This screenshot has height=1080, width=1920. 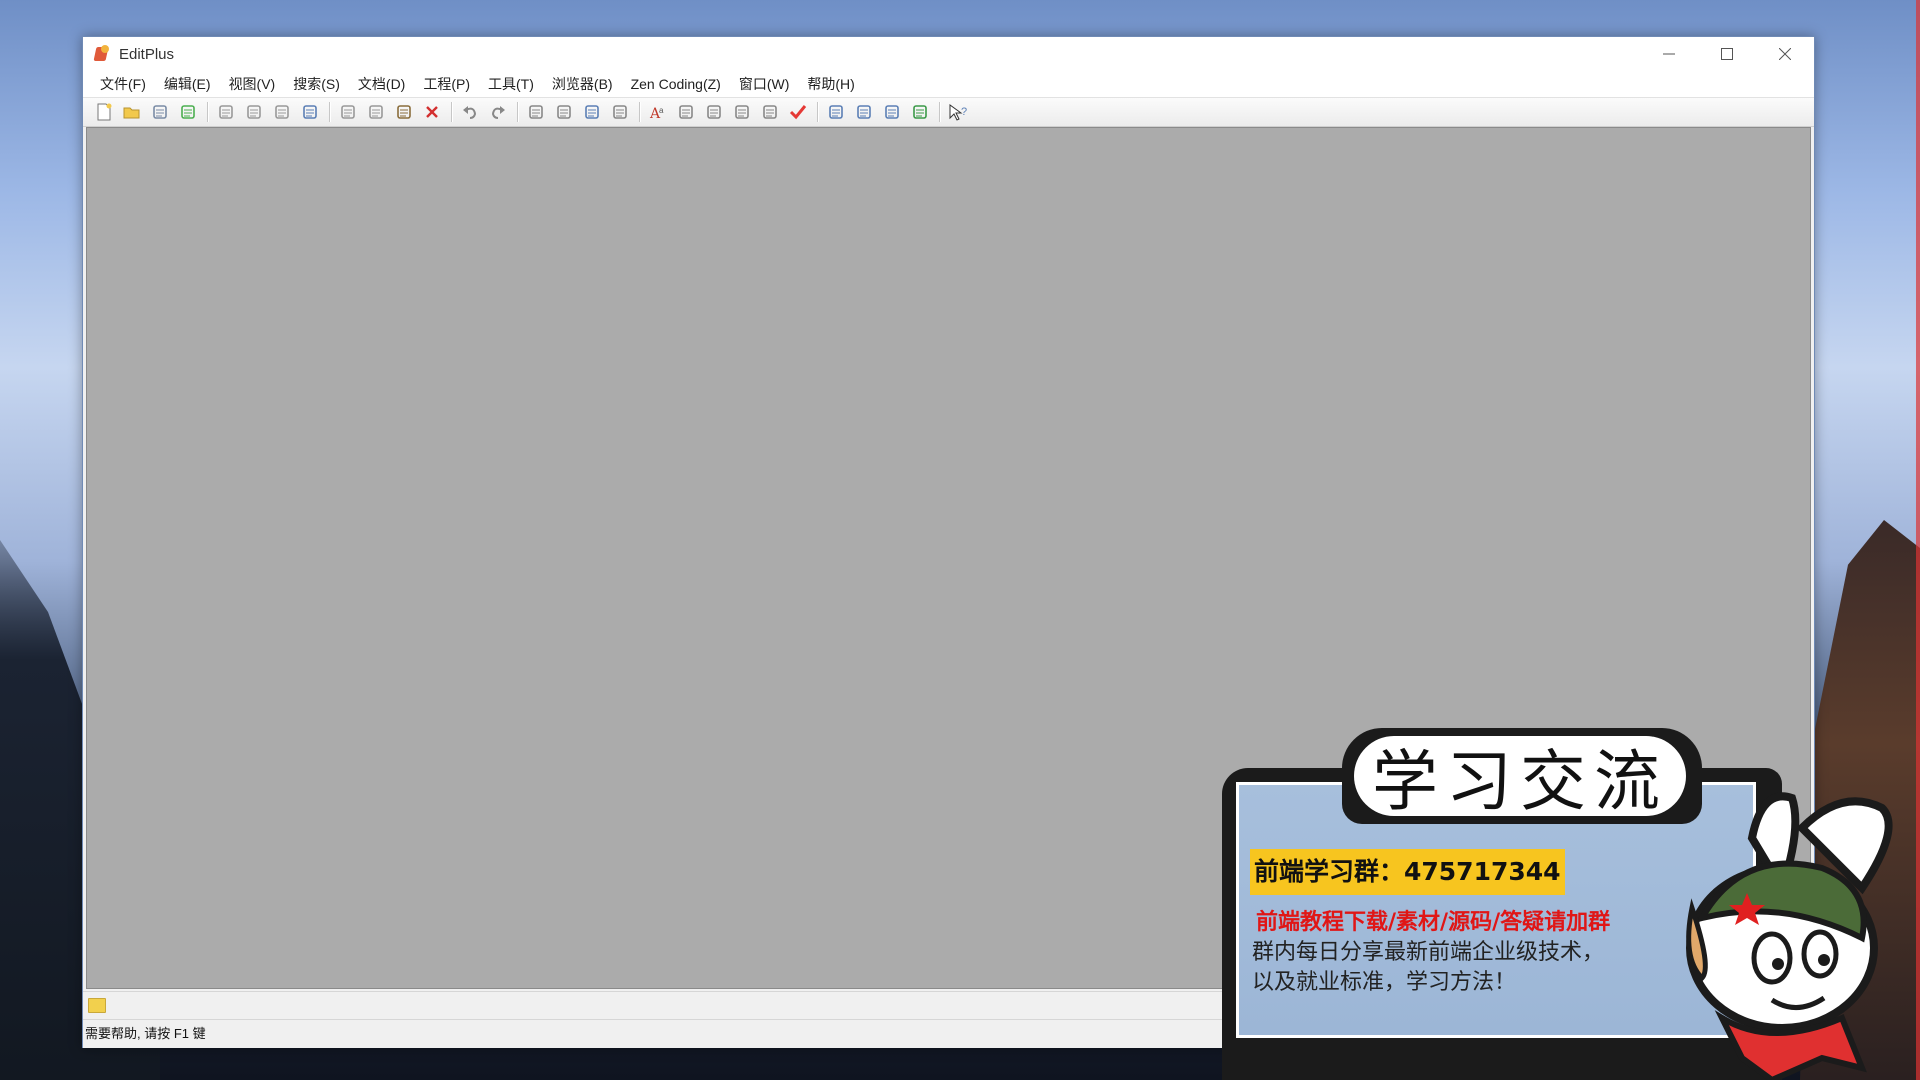 I want to click on menu-view: 视图(V), so click(x=252, y=84).